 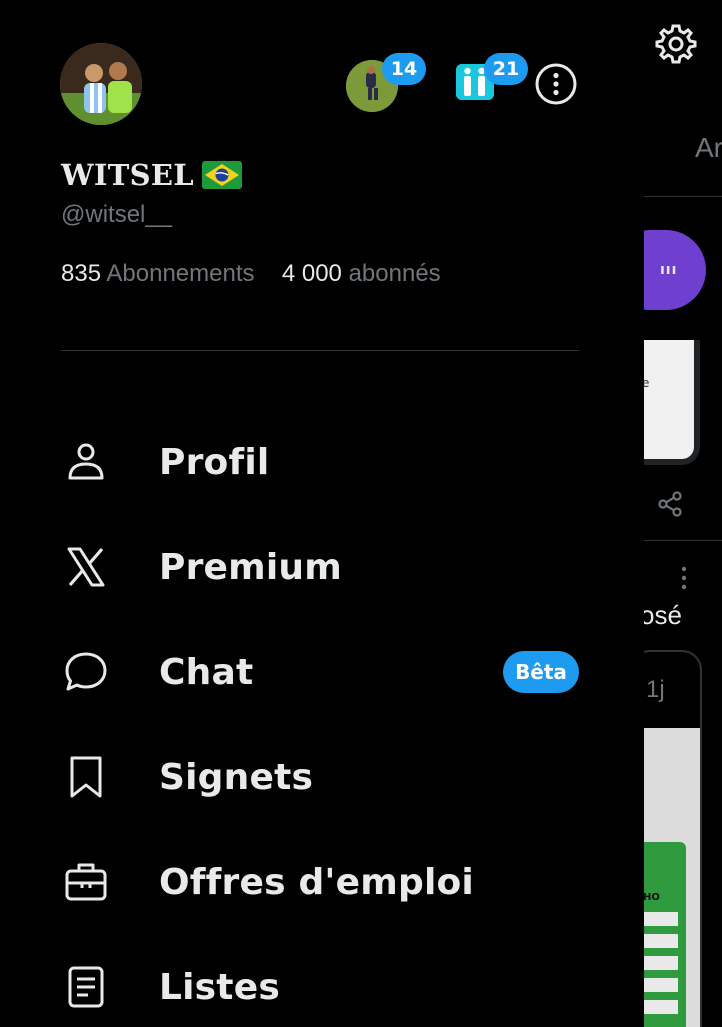 What do you see at coordinates (669, 270) in the screenshot?
I see `background-pill-bars-icon: ııı` at bounding box center [669, 270].